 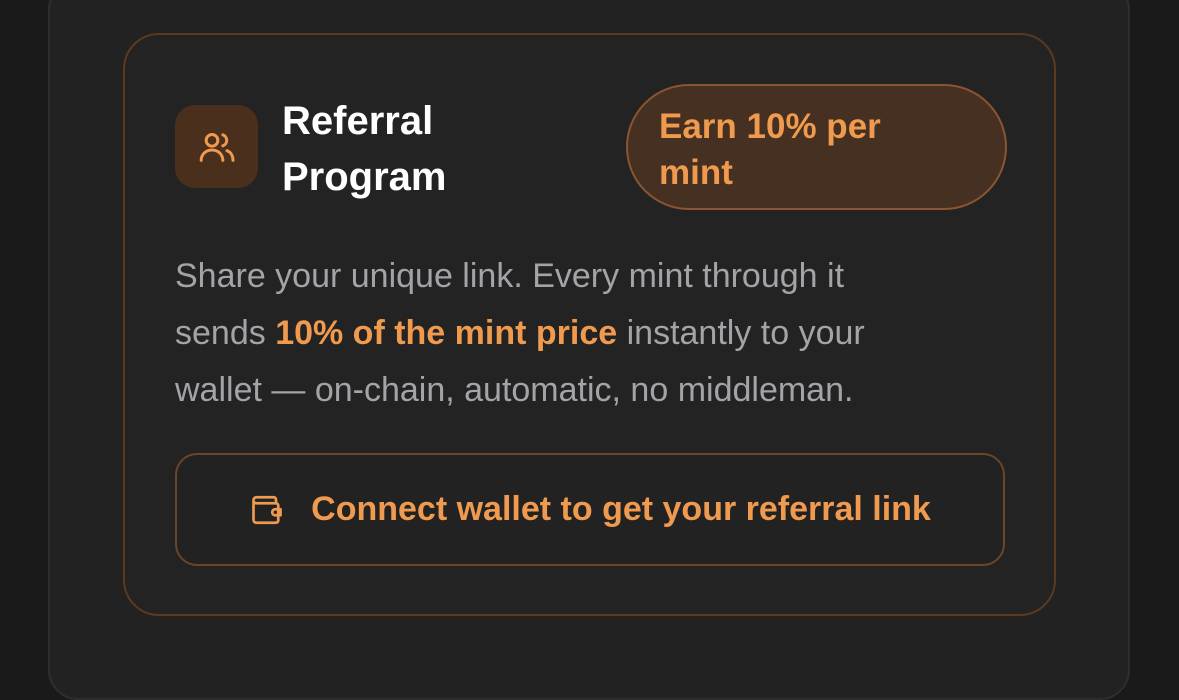 What do you see at coordinates (770, 126) in the screenshot?
I see `badge-line-1: Earn 10% per` at bounding box center [770, 126].